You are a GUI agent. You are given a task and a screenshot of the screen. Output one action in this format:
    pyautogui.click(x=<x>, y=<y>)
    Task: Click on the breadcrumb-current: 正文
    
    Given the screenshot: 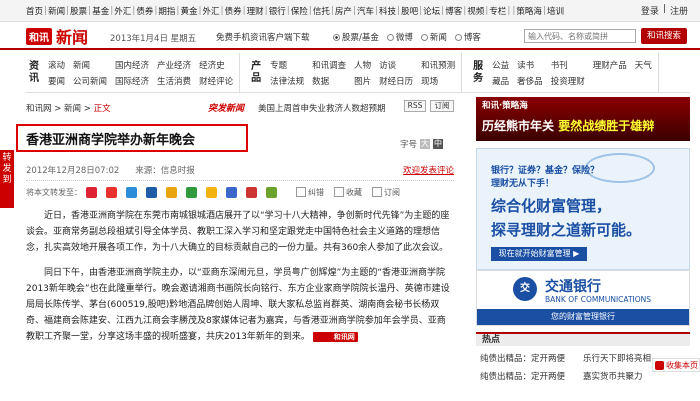 What is the action you would take?
    pyautogui.click(x=102, y=109)
    